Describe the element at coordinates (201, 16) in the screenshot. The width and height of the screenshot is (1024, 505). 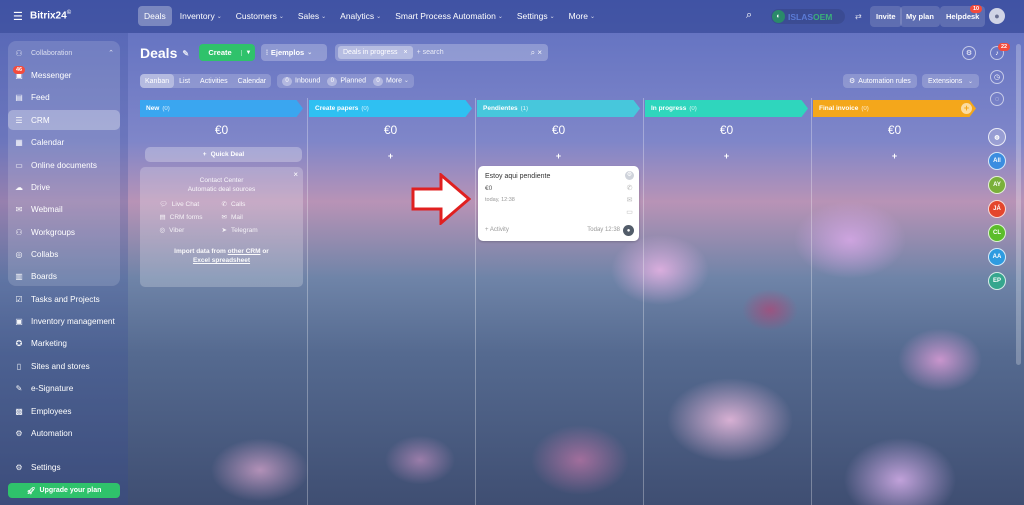
I see `nav-inventory: Inventory ⌄` at that location.